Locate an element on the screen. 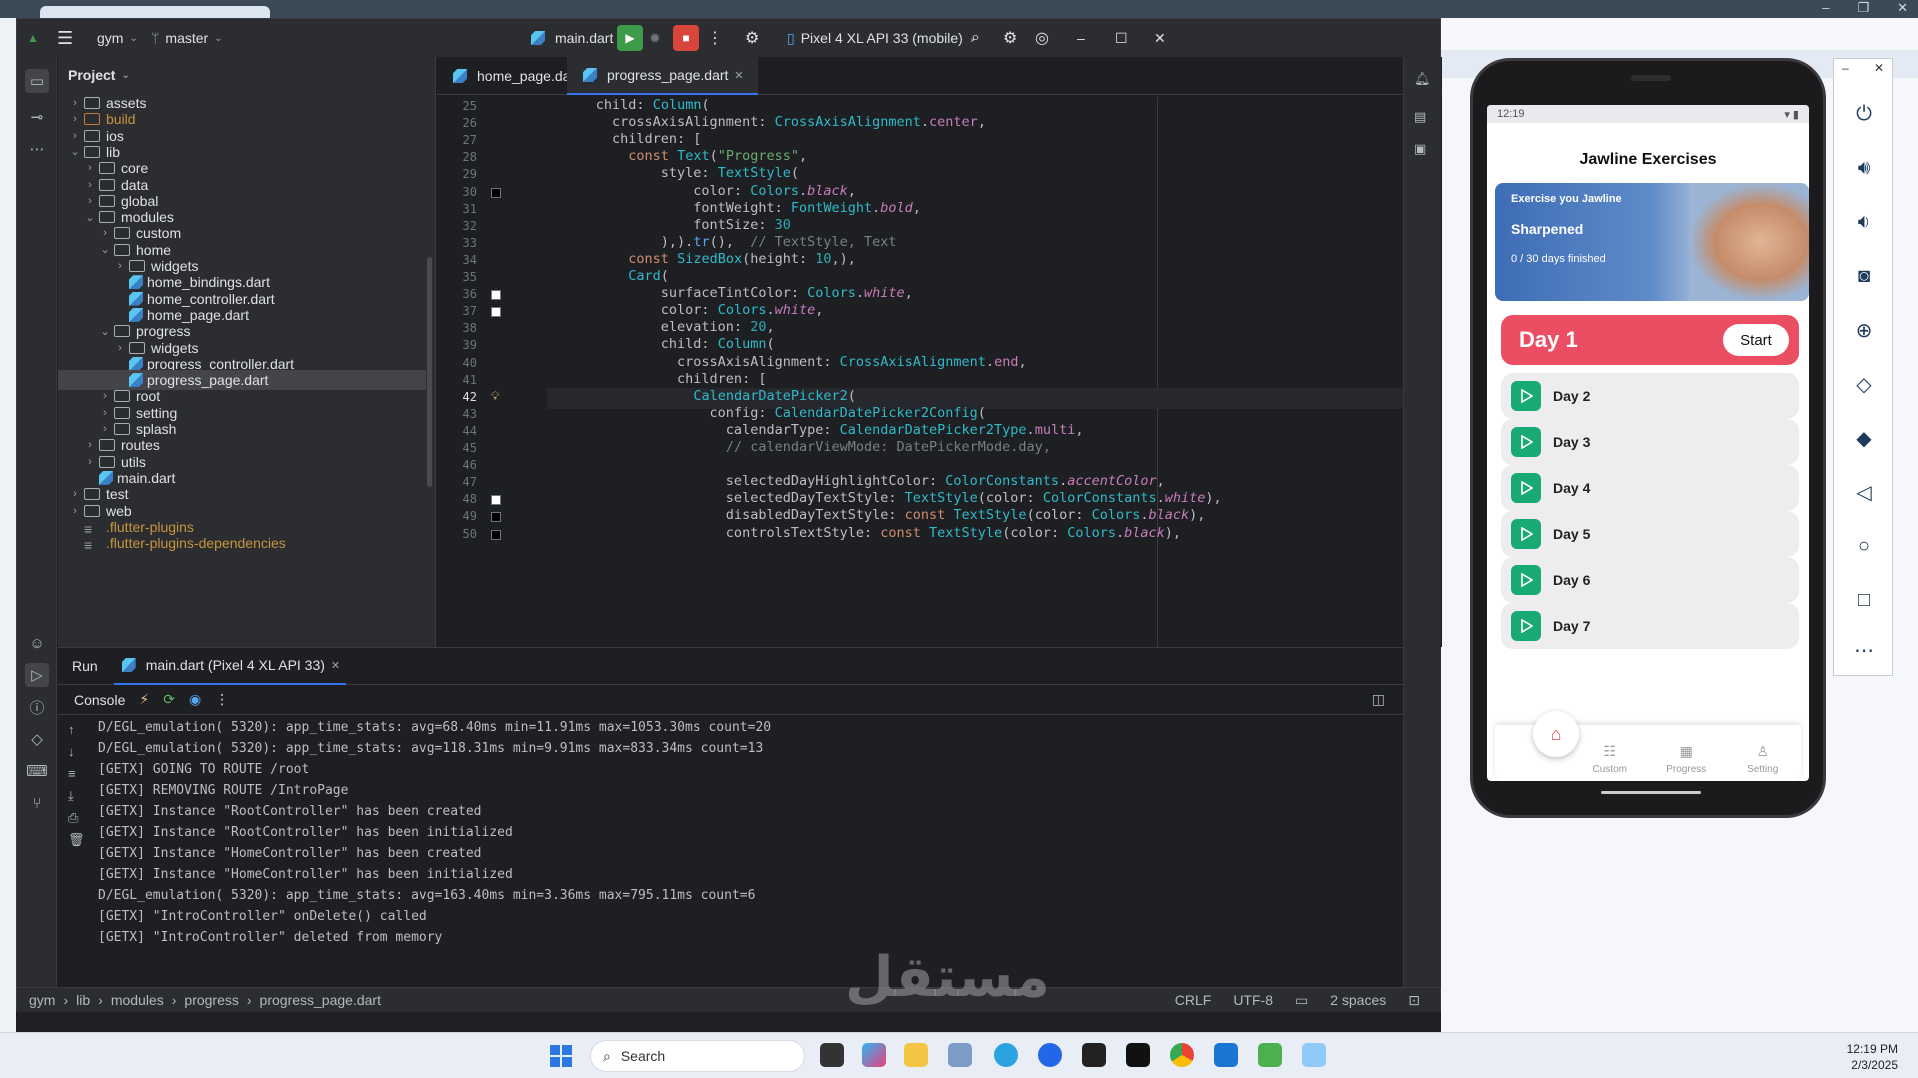  commit-icon: ⊸ is located at coordinates (37, 117).